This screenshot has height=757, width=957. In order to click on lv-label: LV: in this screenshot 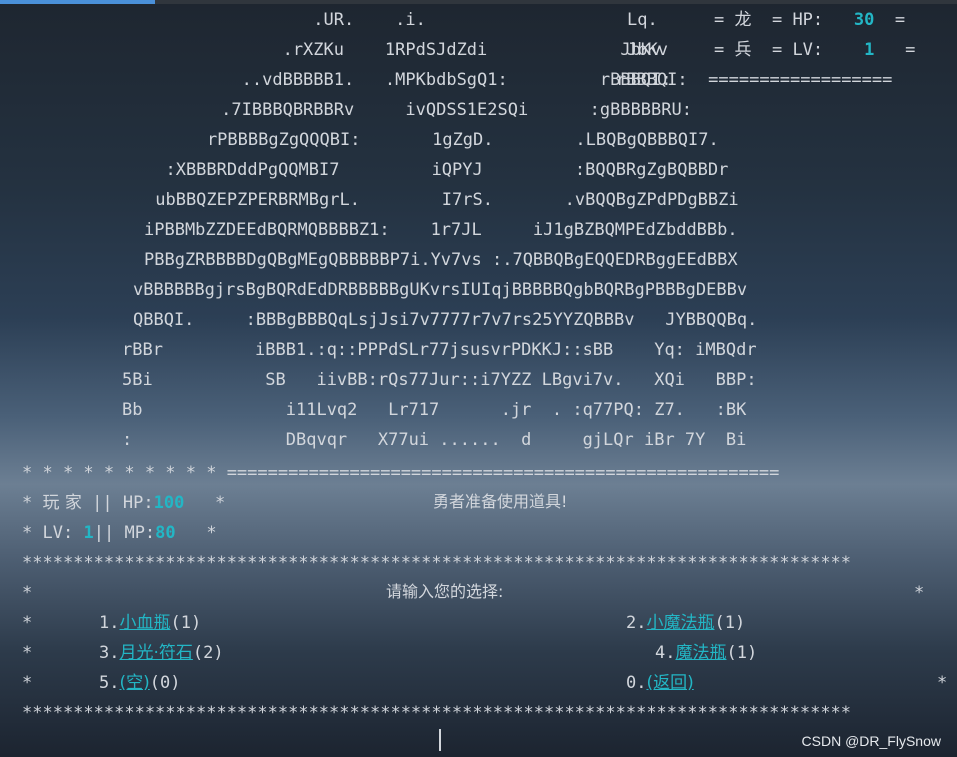, I will do `click(808, 50)`.